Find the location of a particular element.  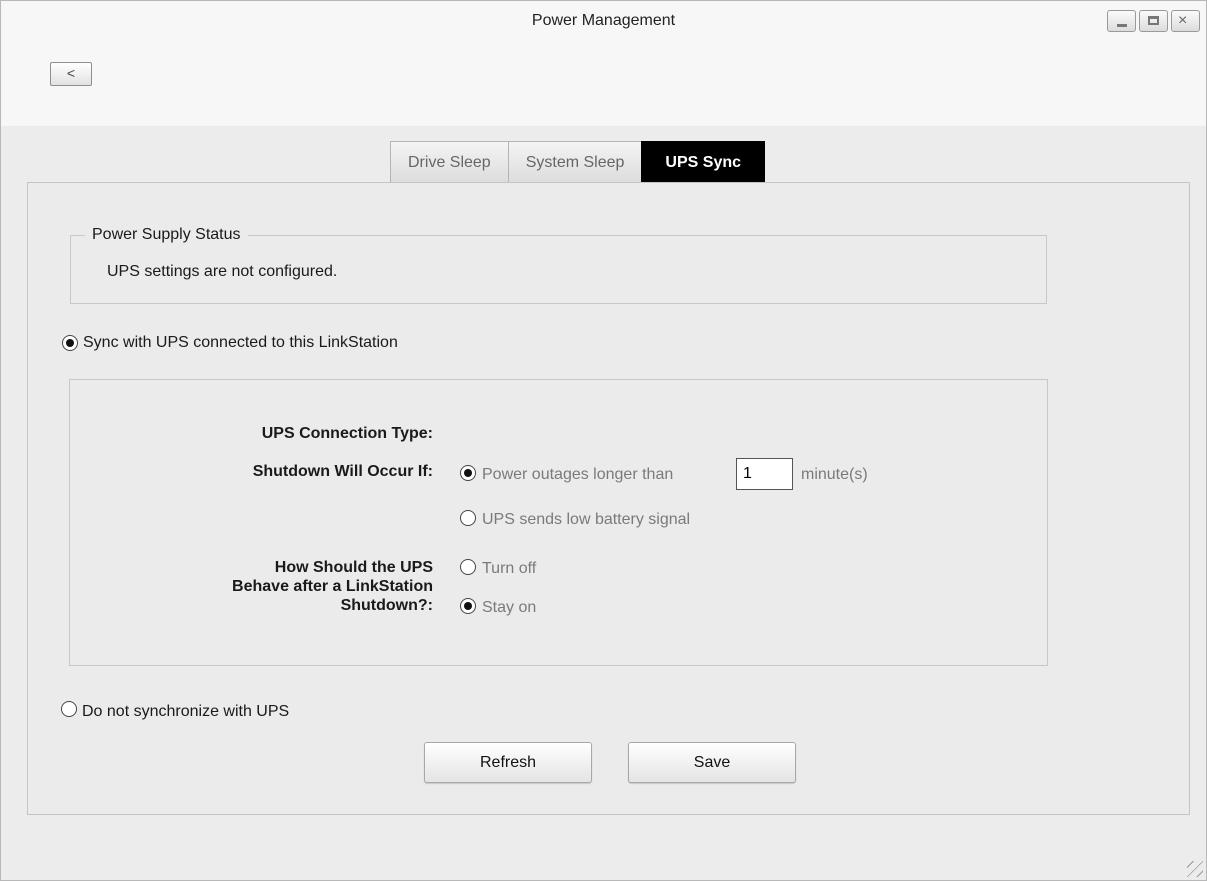

maximize-button is located at coordinates (1153, 21).